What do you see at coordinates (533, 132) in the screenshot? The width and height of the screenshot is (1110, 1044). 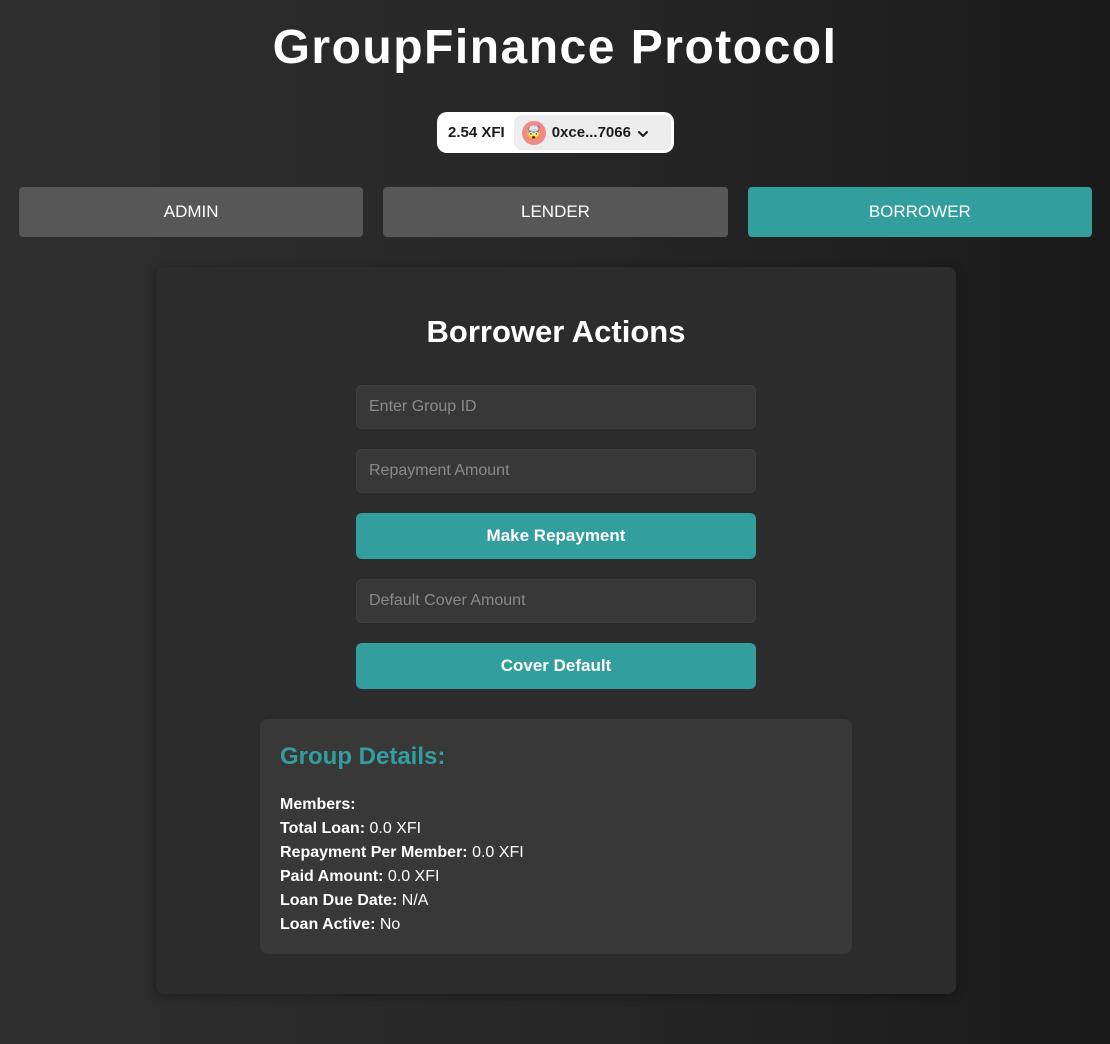 I see `avatar: 🤯` at bounding box center [533, 132].